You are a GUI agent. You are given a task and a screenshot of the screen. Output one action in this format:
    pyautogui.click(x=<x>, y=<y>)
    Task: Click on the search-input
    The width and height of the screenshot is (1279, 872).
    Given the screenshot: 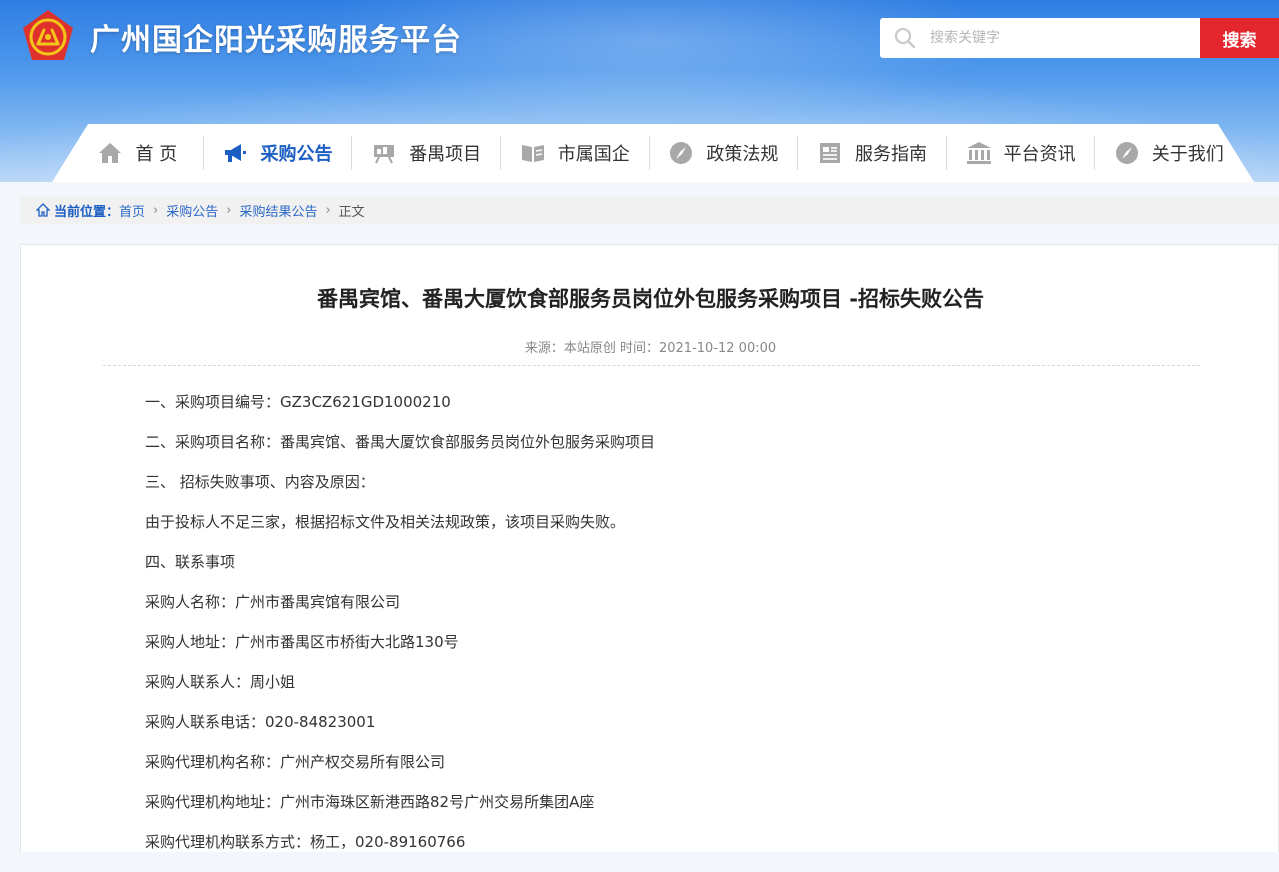 What is the action you would take?
    pyautogui.click(x=1065, y=38)
    